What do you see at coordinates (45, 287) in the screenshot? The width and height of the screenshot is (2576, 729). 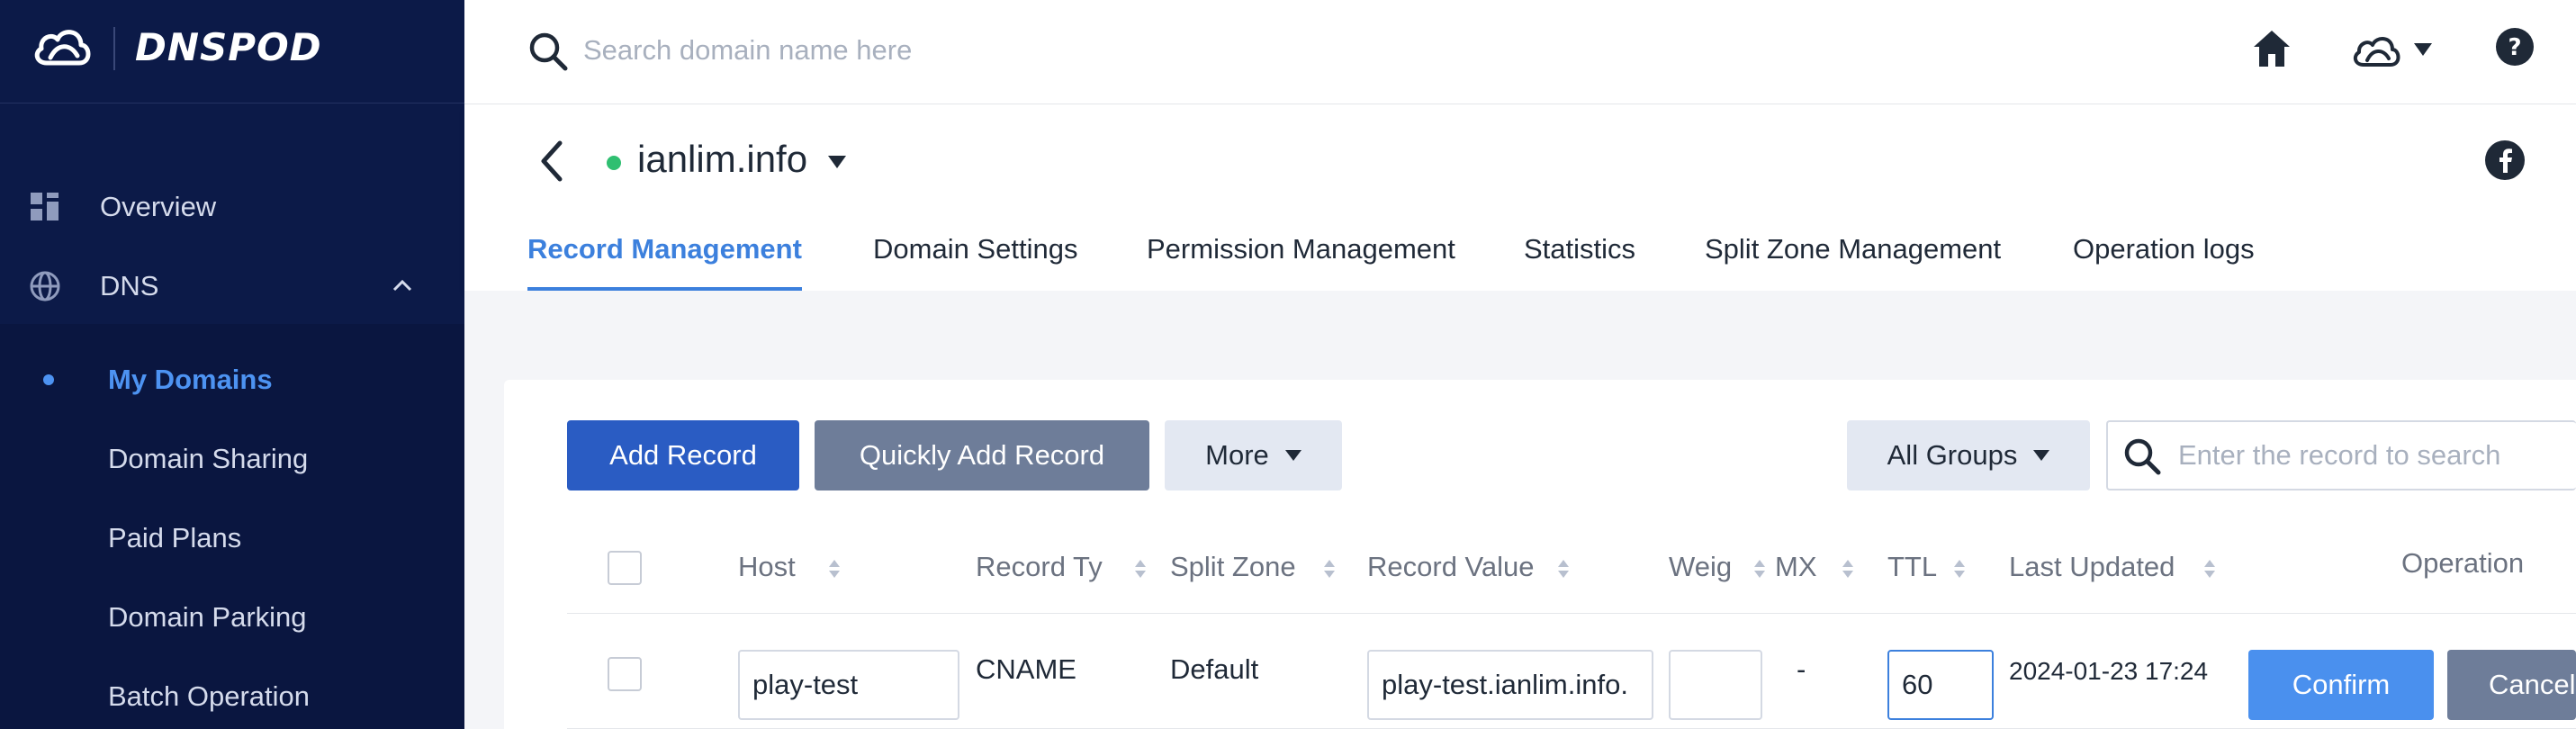 I see `globe-icon` at bounding box center [45, 287].